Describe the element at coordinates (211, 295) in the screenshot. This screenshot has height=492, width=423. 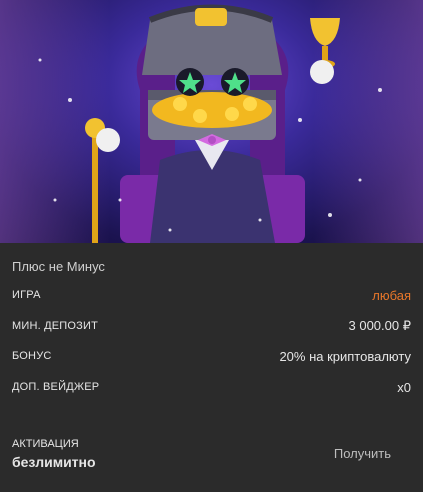
I see `row-game: ИГРА любая` at that location.